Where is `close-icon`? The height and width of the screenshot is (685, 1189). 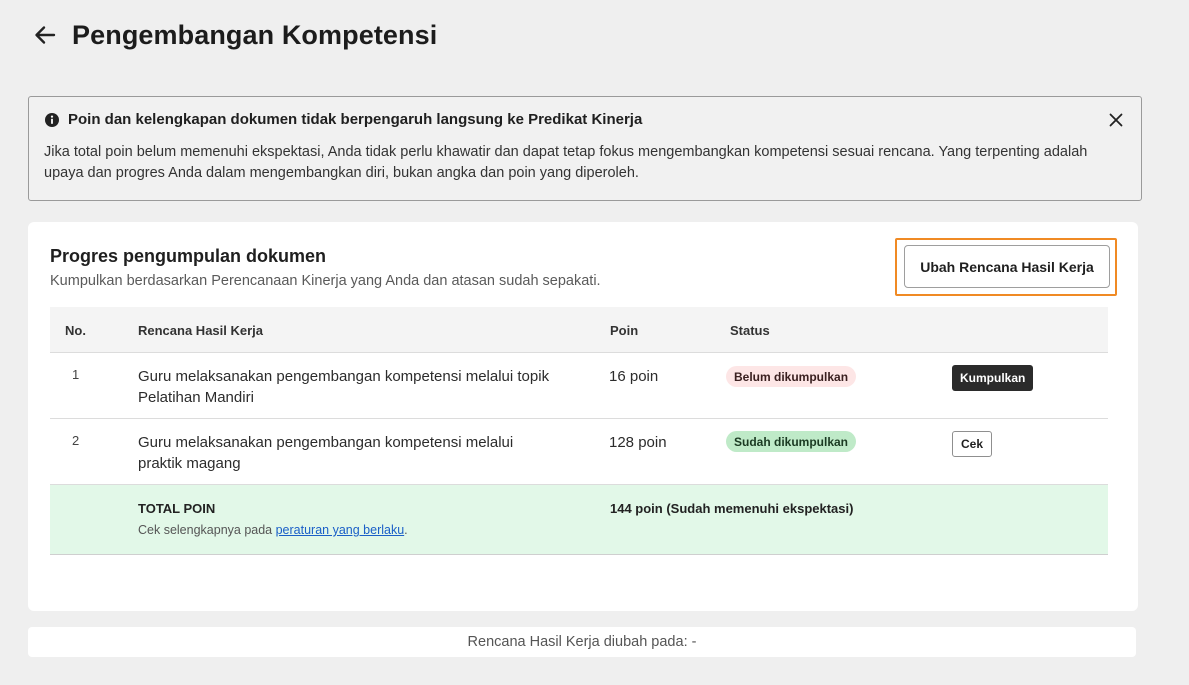 close-icon is located at coordinates (1116, 120).